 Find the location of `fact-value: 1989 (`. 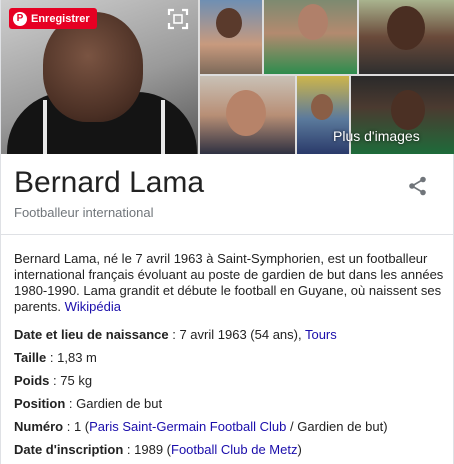

fact-value: 1989 ( is located at coordinates (152, 449).